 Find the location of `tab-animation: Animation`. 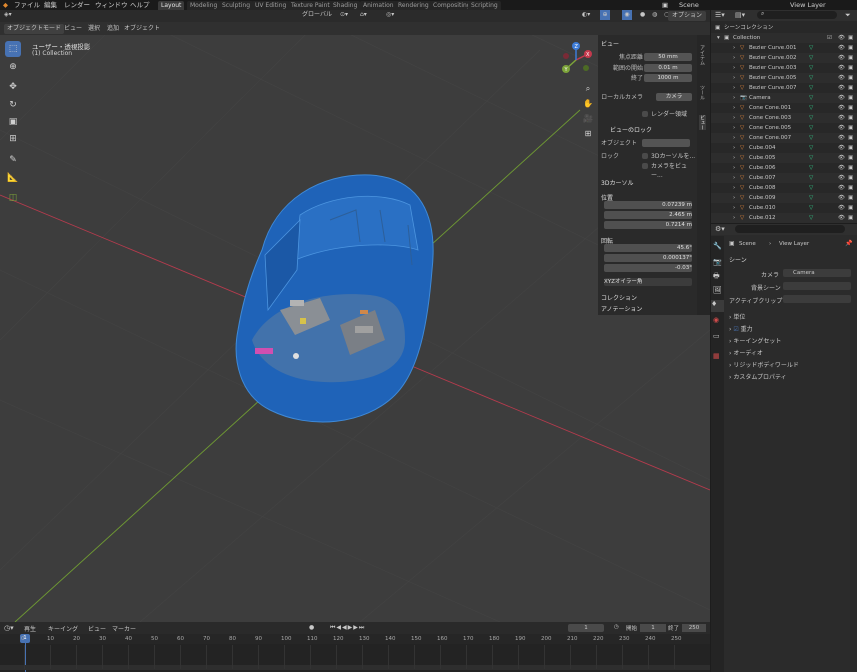

tab-animation: Animation is located at coordinates (378, 5).